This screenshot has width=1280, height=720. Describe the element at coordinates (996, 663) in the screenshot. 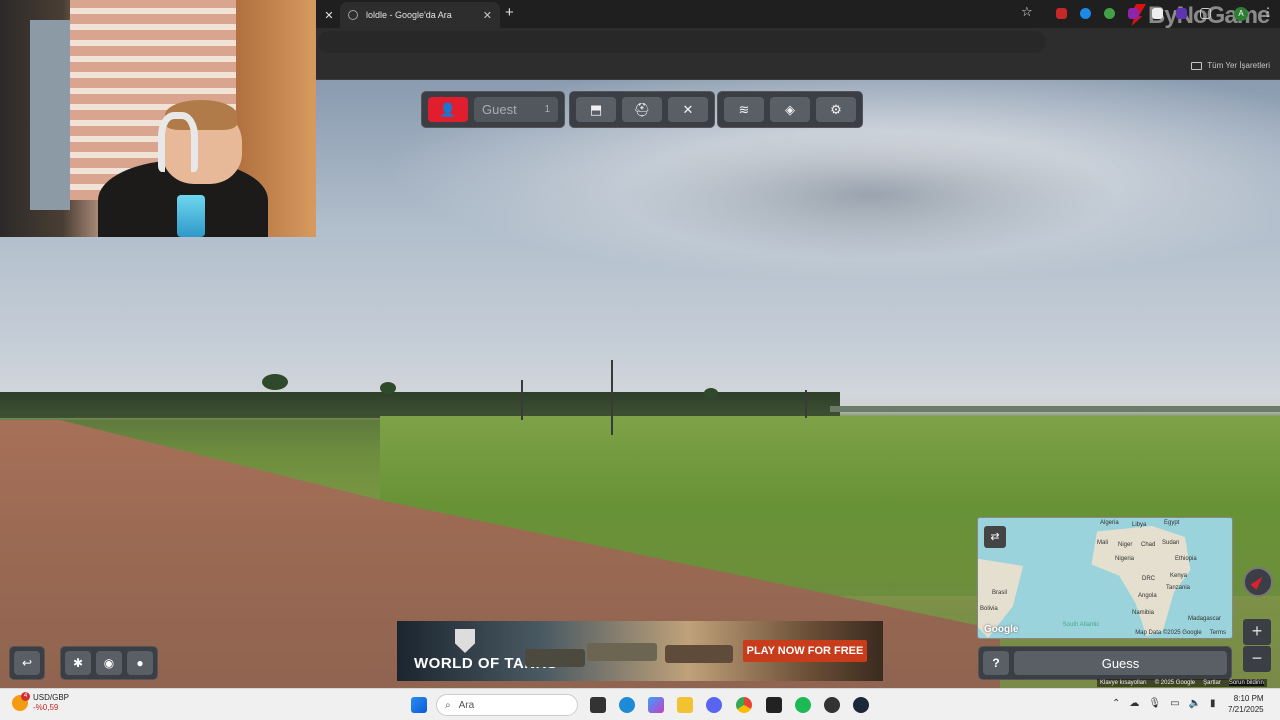

I see `help-button: ?` at that location.